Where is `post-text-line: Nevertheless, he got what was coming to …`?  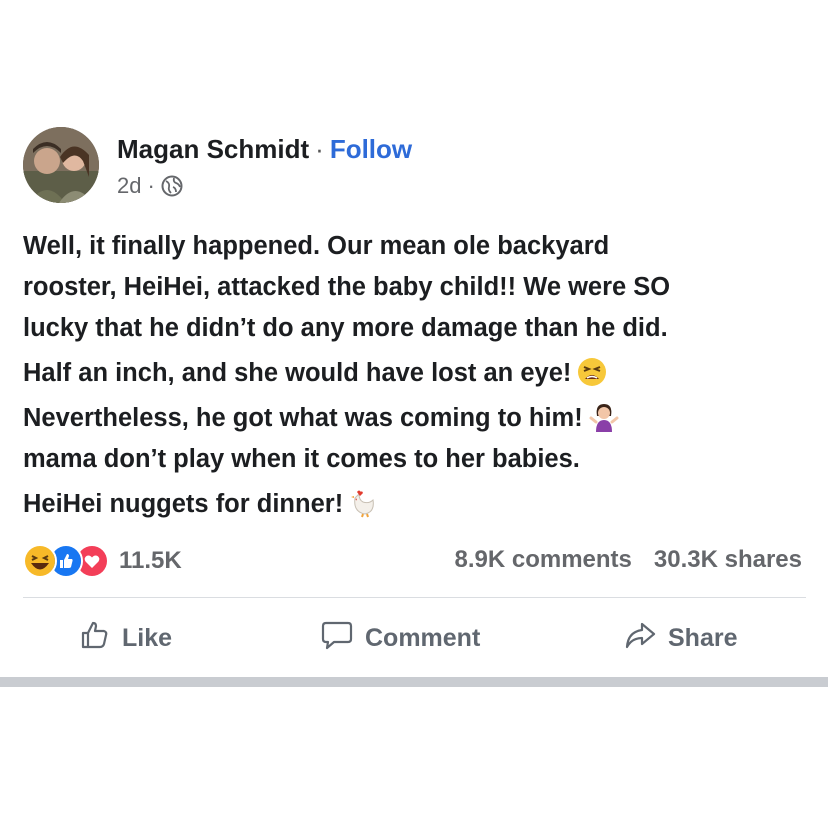
post-text-line: Nevertheless, he got what was coming to … is located at coordinates (303, 418).